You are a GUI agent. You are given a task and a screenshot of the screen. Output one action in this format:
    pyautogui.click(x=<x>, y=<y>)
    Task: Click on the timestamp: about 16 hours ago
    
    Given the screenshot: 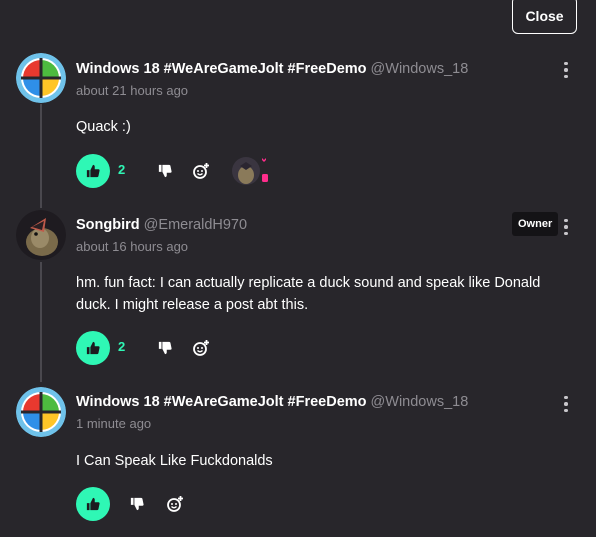 What is the action you would take?
    pyautogui.click(x=161, y=246)
    